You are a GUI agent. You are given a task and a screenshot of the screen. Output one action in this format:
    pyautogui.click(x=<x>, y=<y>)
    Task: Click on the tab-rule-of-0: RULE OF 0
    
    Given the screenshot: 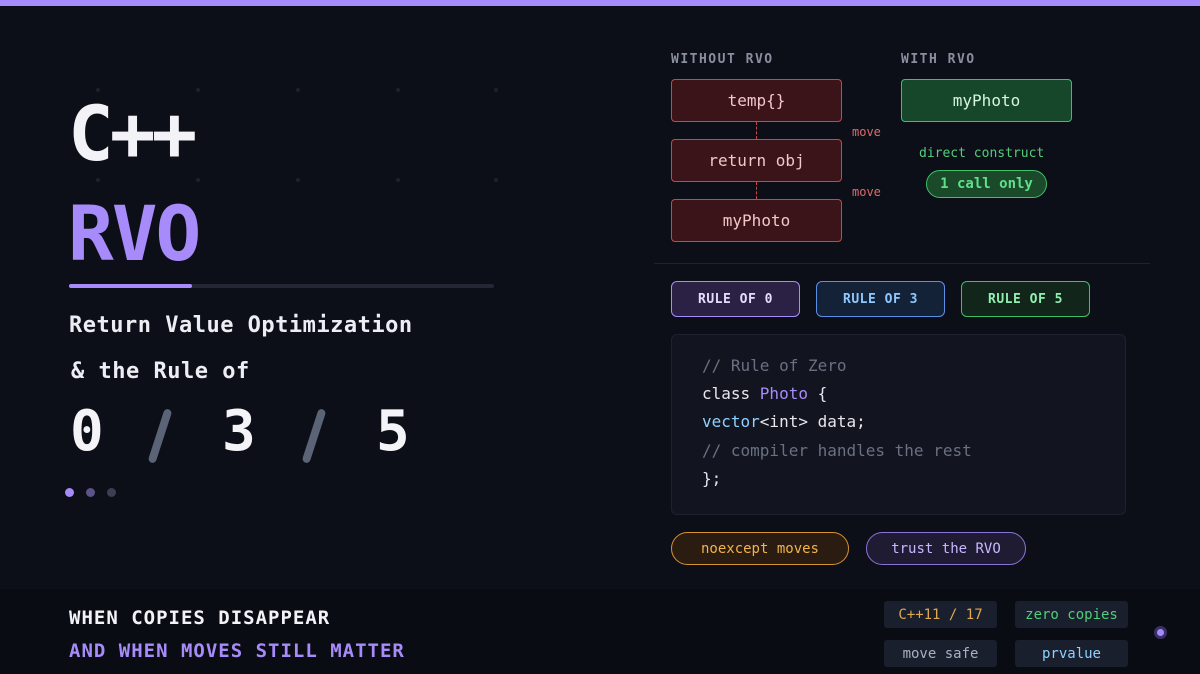 What is the action you would take?
    pyautogui.click(x=735, y=299)
    